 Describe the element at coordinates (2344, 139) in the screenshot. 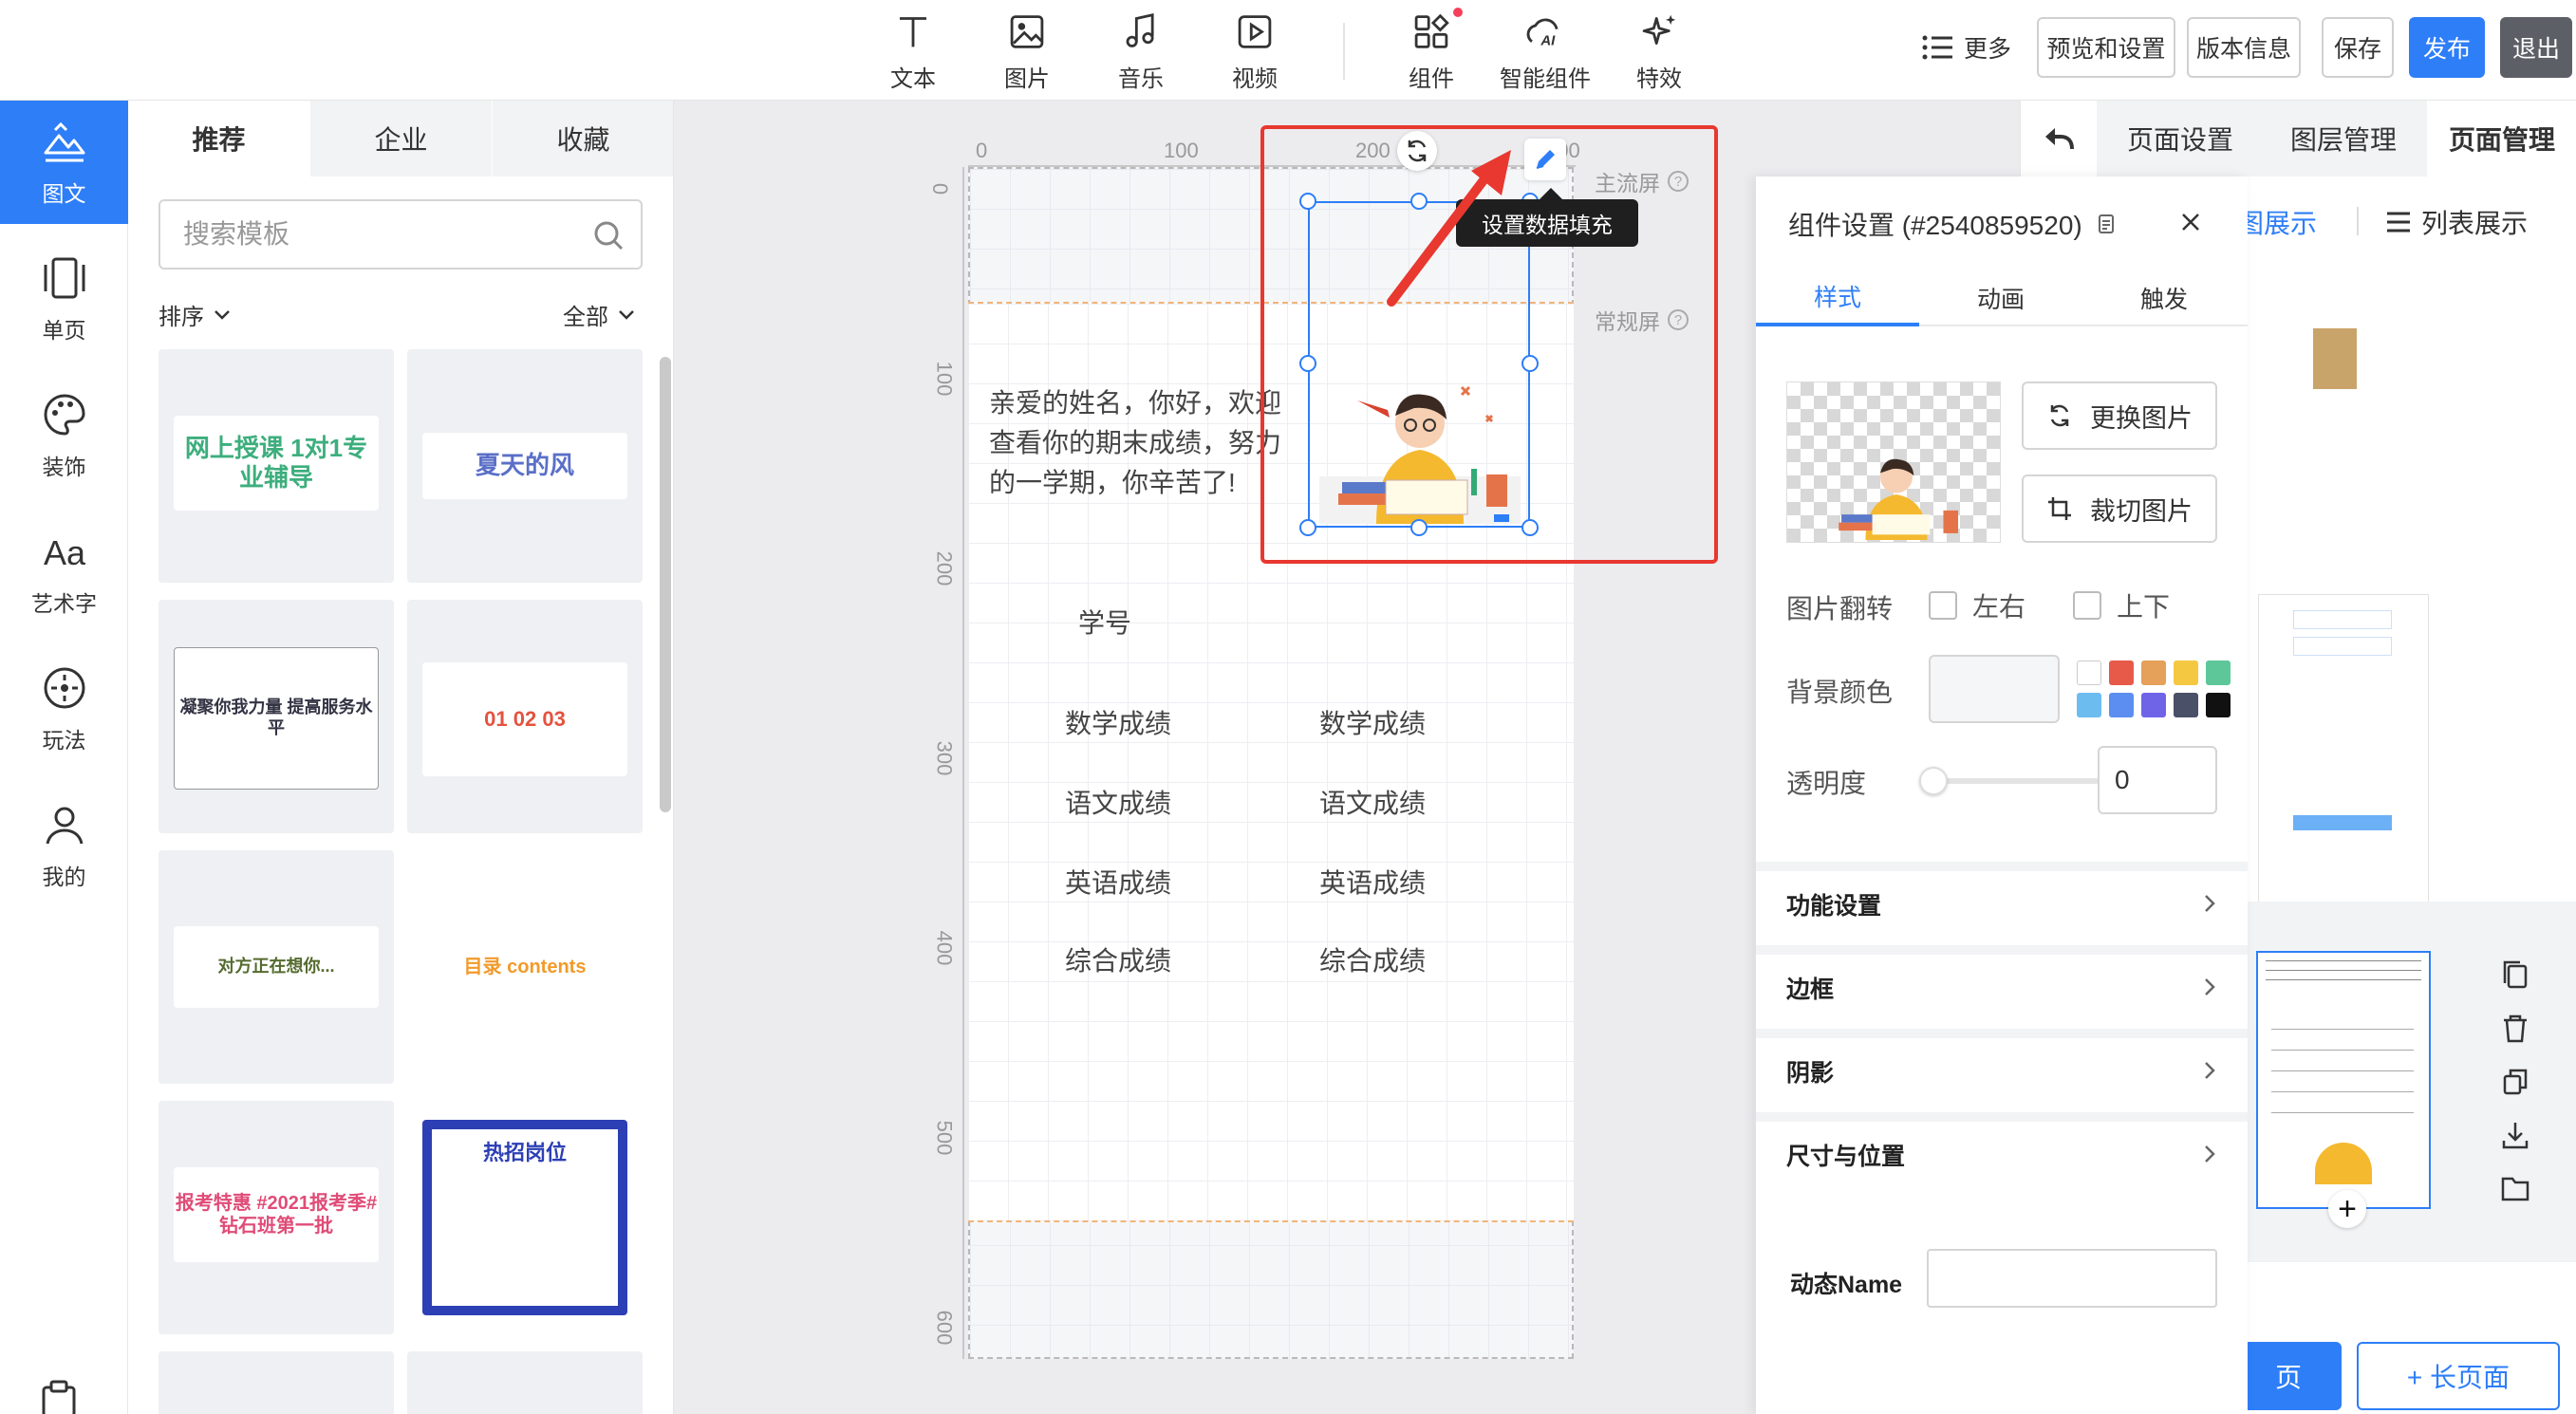

I see `tab-layer-management: 图层管理` at that location.